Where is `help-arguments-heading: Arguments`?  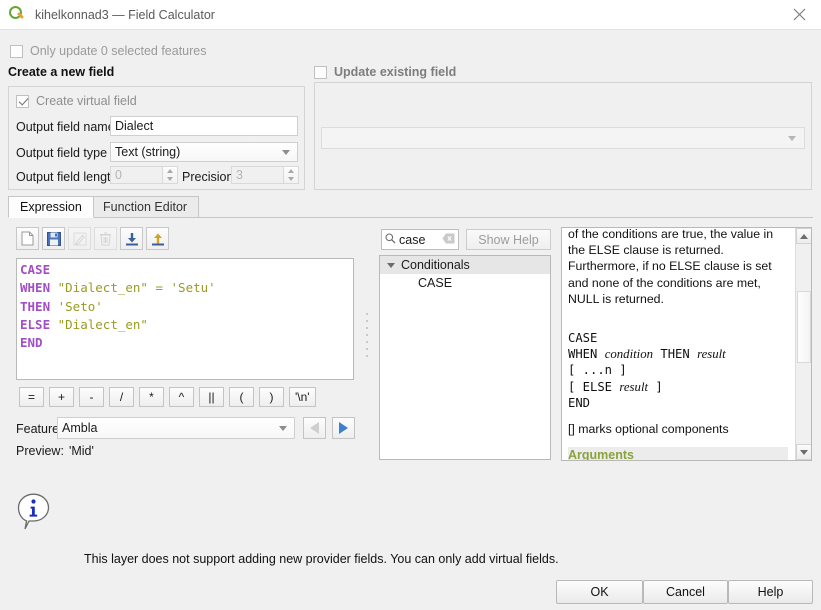 help-arguments-heading: Arguments is located at coordinates (678, 453).